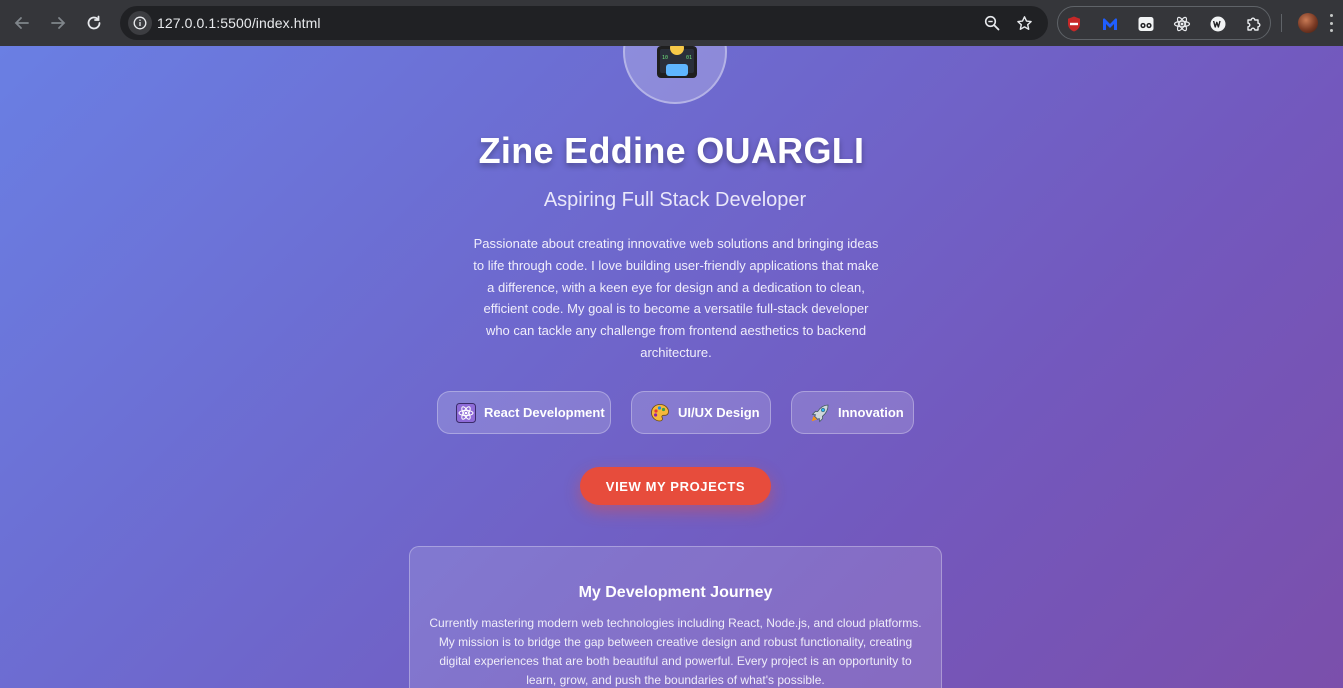  I want to click on reload-icon, so click(94, 22).